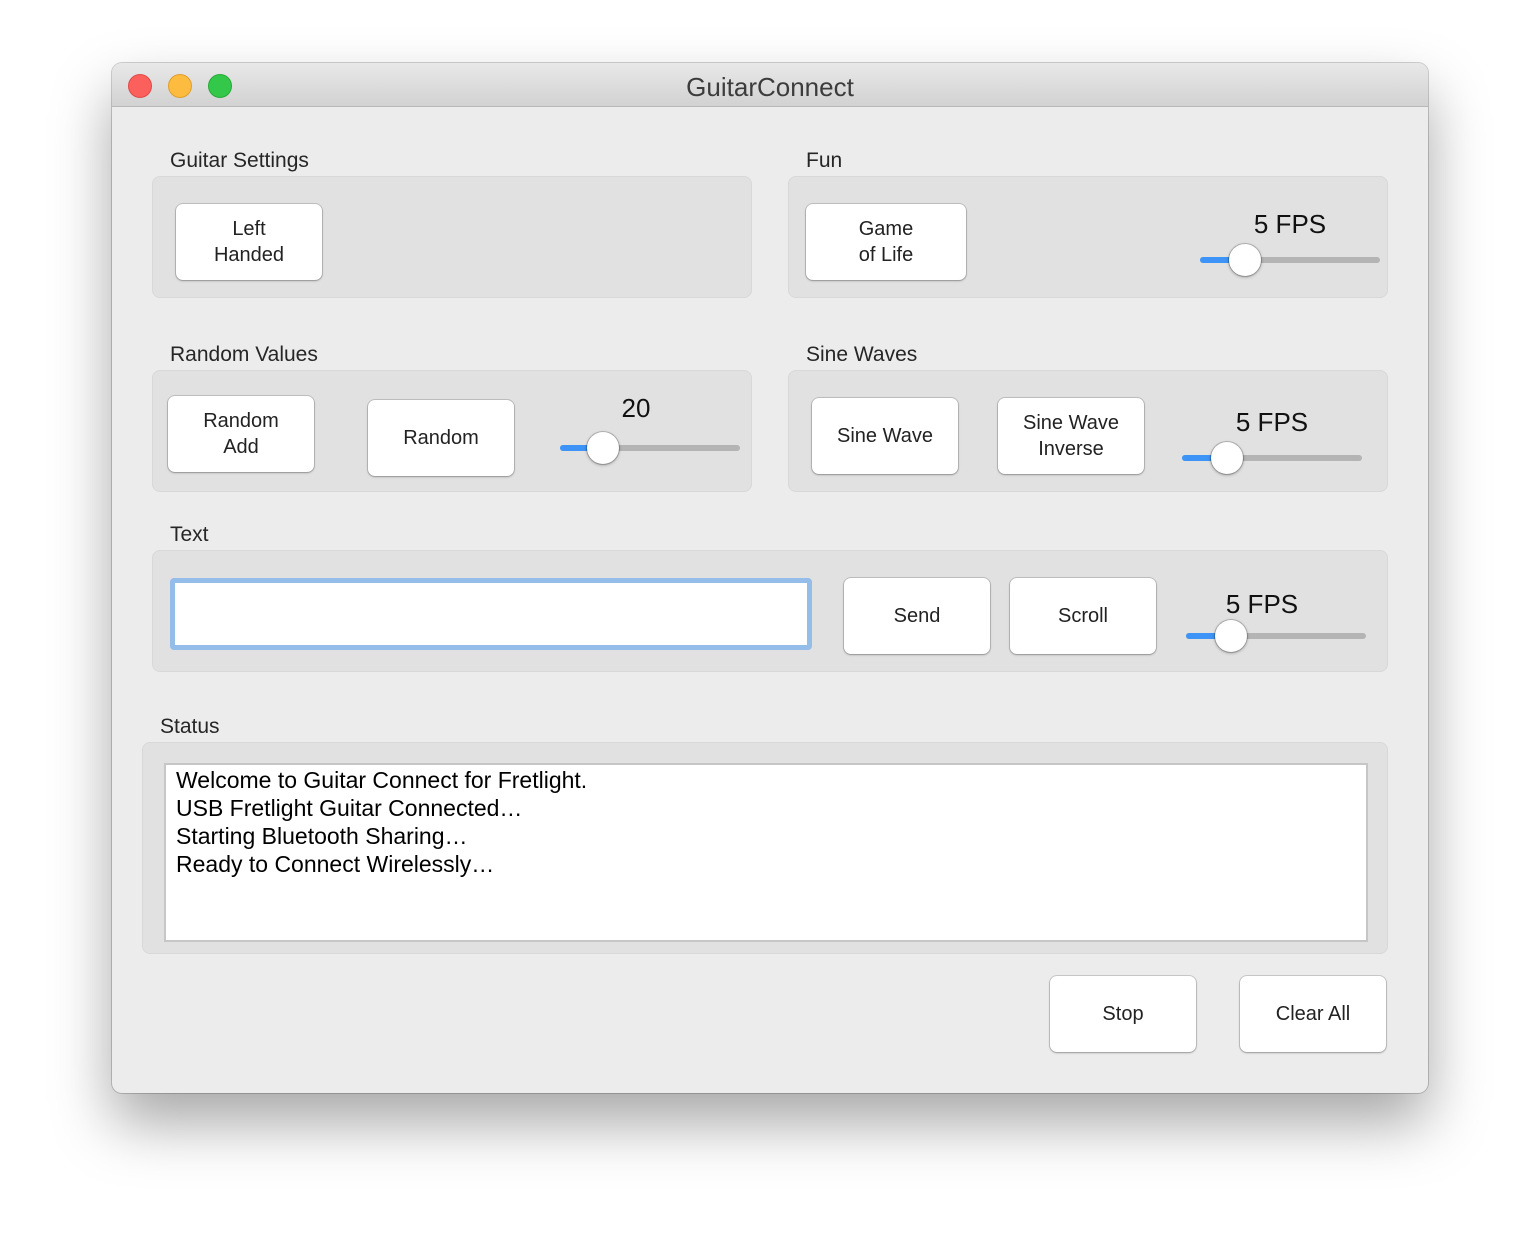 This screenshot has height=1254, width=1540. What do you see at coordinates (886, 242) in the screenshot?
I see `game-of-life-button: Game of Life` at bounding box center [886, 242].